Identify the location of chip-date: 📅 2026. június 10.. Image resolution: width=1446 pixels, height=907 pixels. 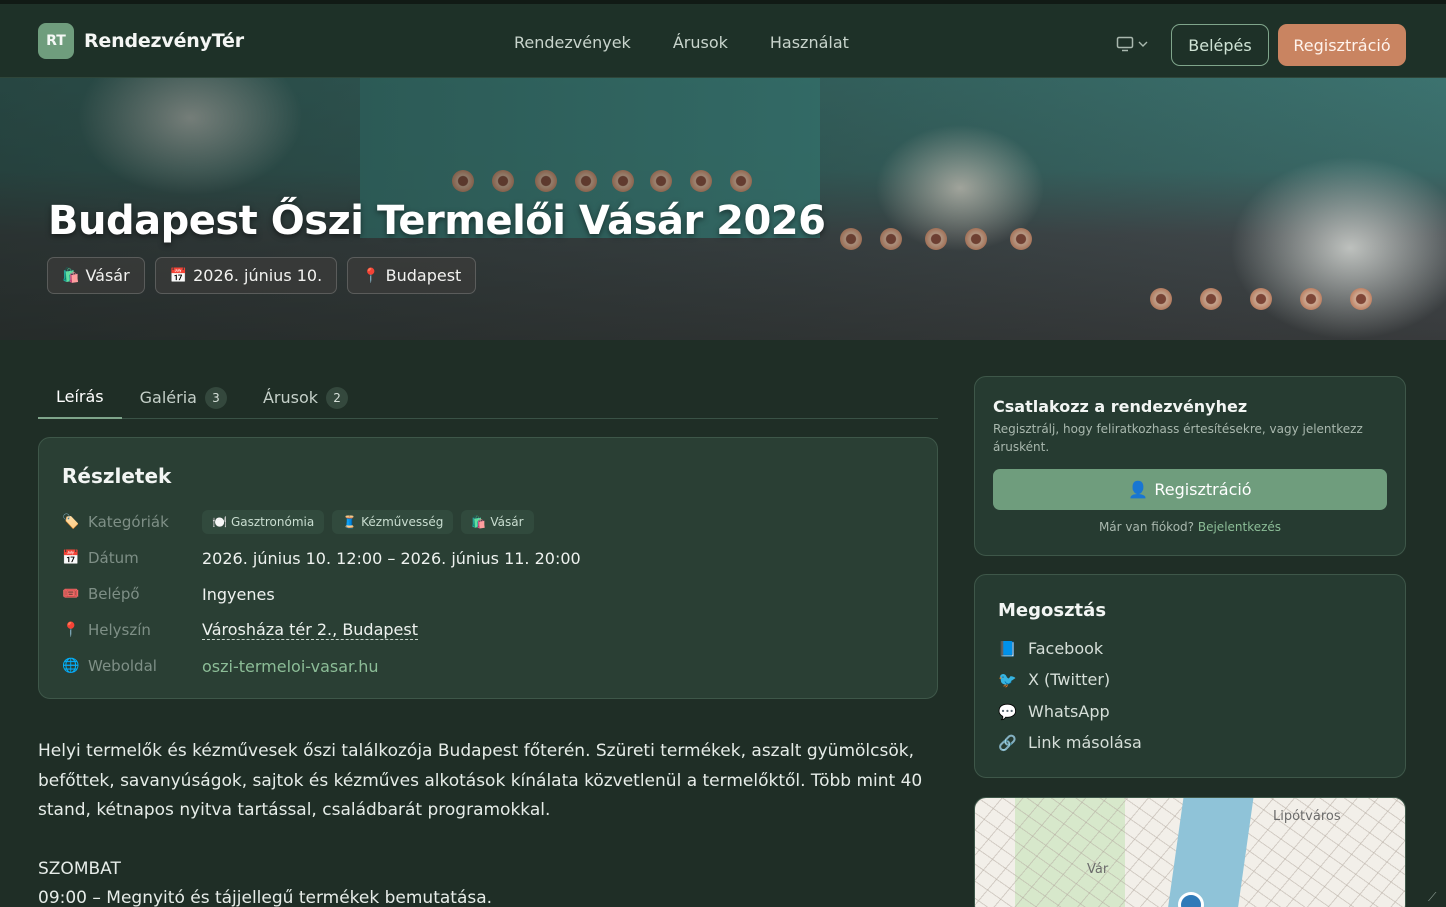
(246, 275).